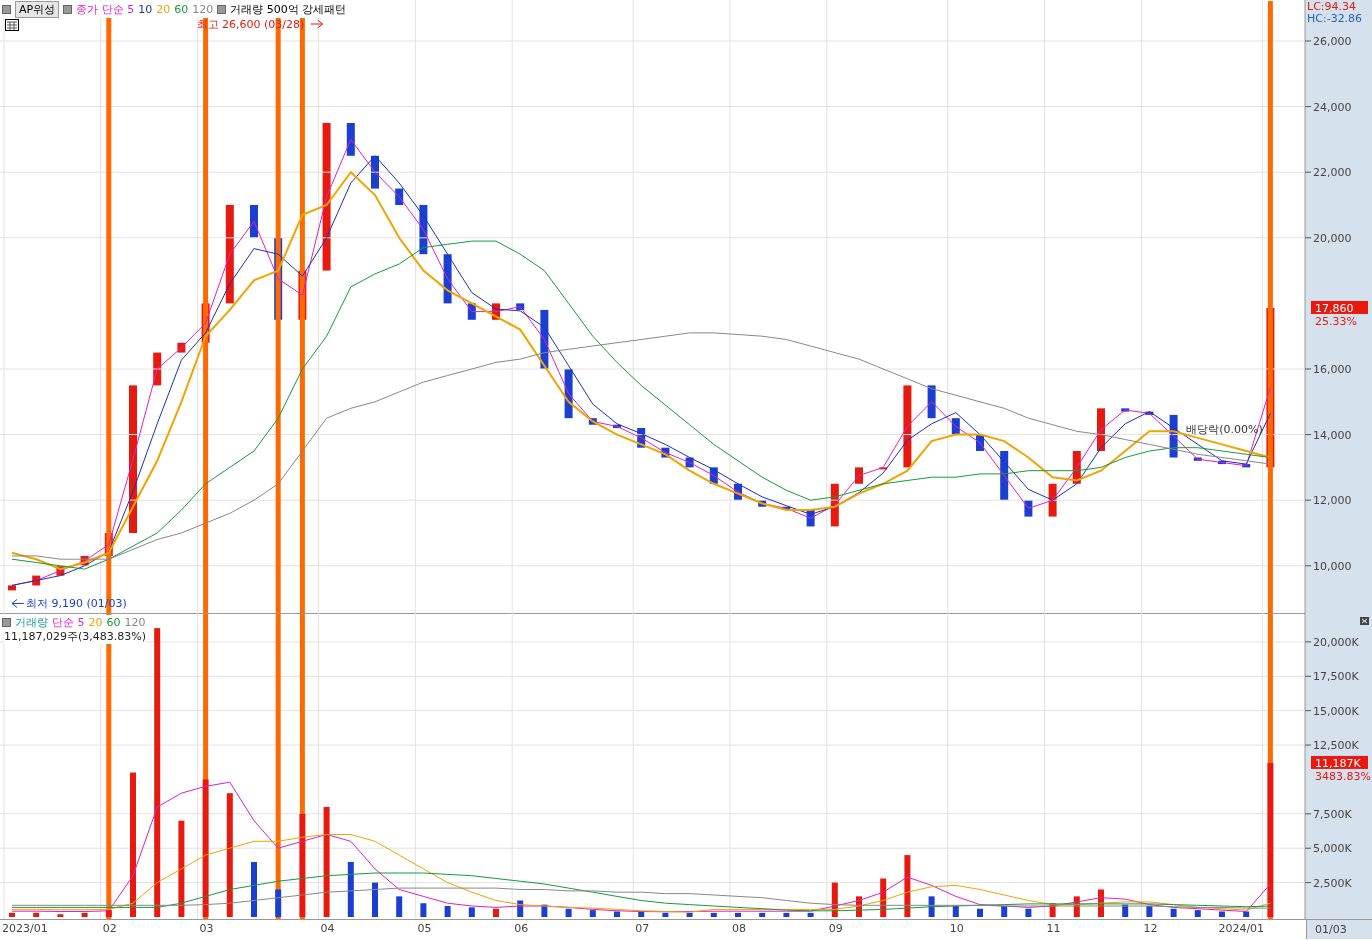 Image resolution: width=1372 pixels, height=940 pixels. Describe the element at coordinates (1343, 776) in the screenshot. I see `volume-change: 3483.83%` at that location.